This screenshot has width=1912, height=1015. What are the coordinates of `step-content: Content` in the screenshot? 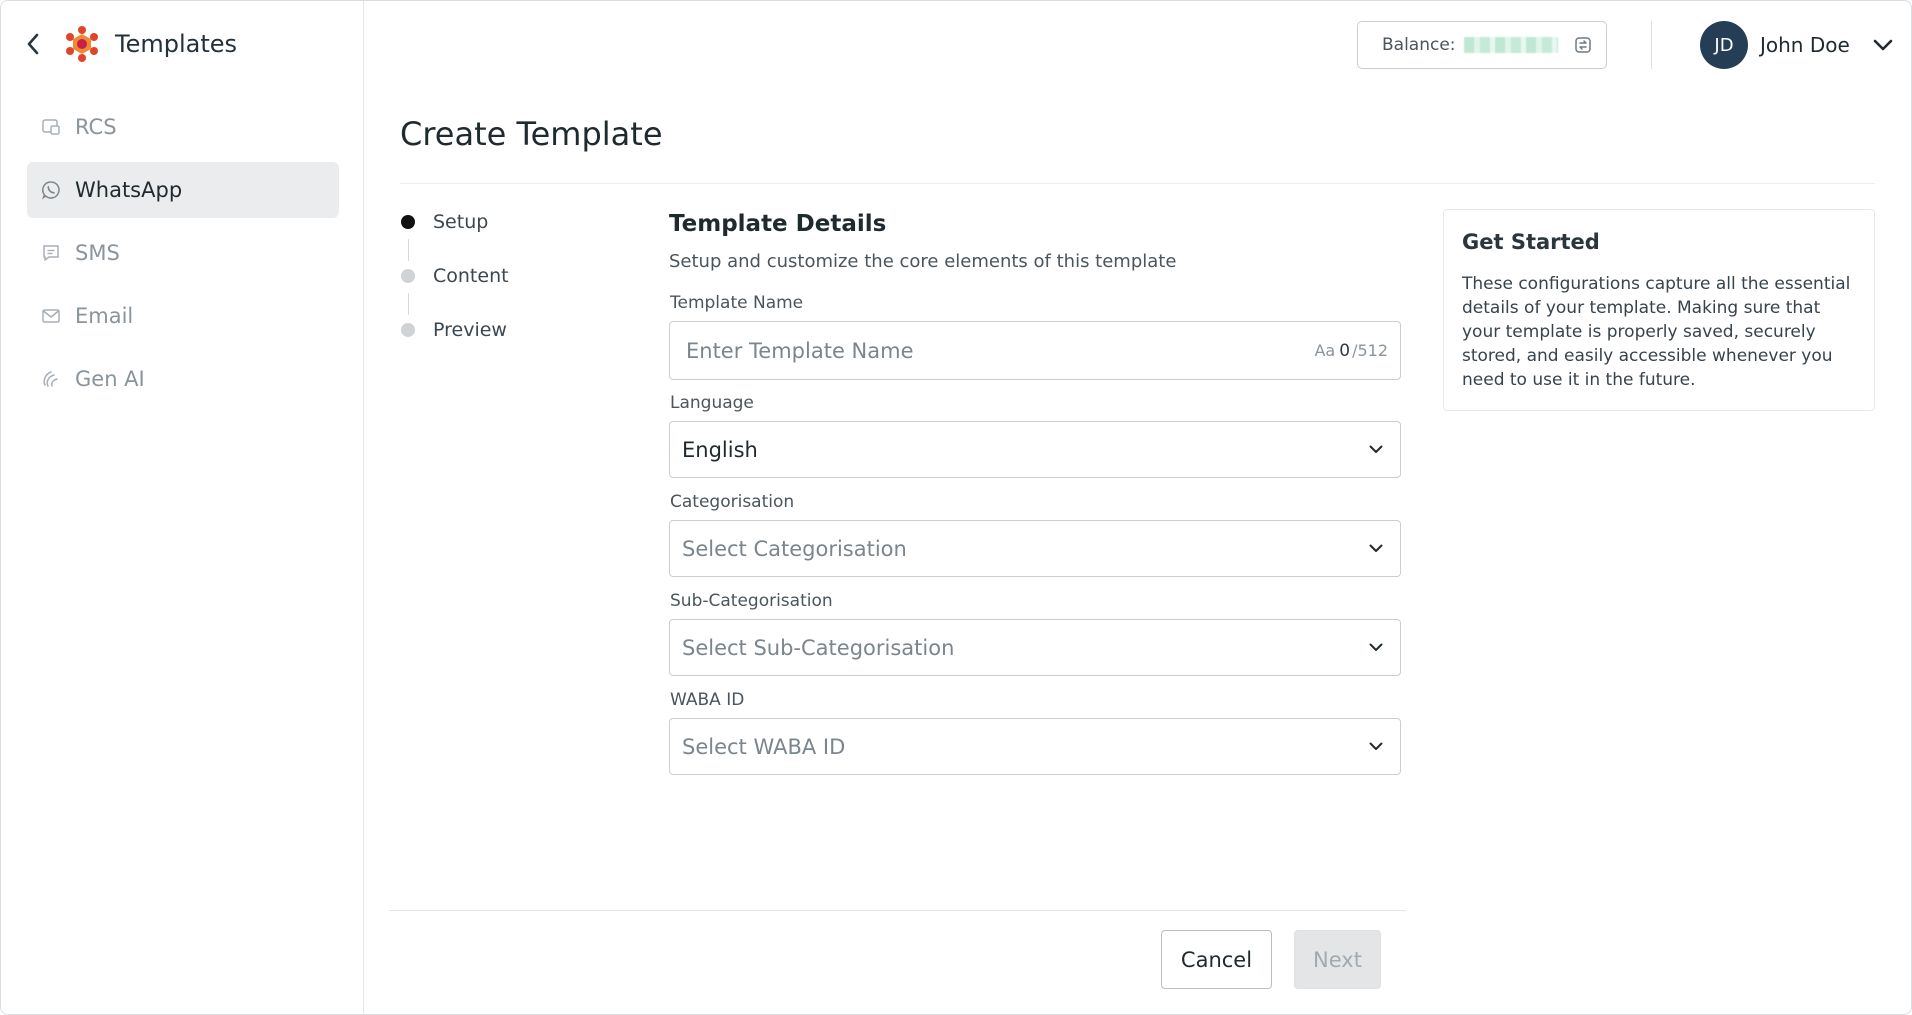 It's located at (455, 276).